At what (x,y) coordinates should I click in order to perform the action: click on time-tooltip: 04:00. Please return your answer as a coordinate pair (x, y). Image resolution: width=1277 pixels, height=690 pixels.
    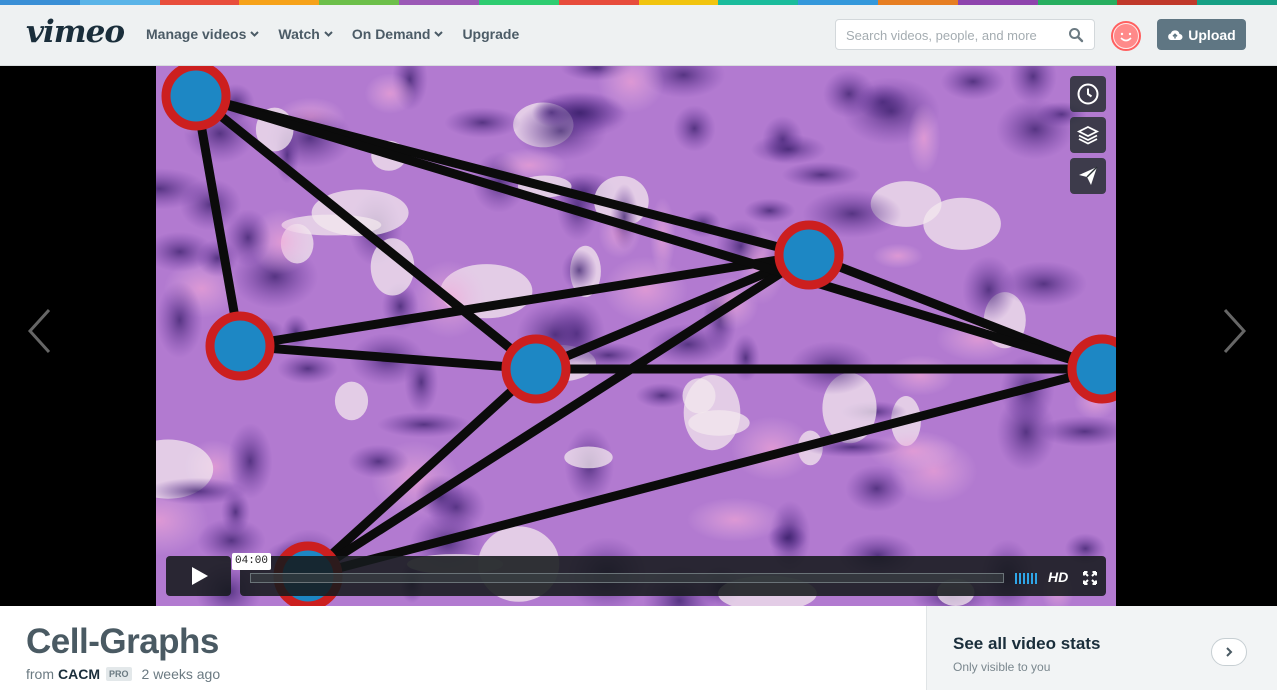
    Looking at the image, I should click on (252, 561).